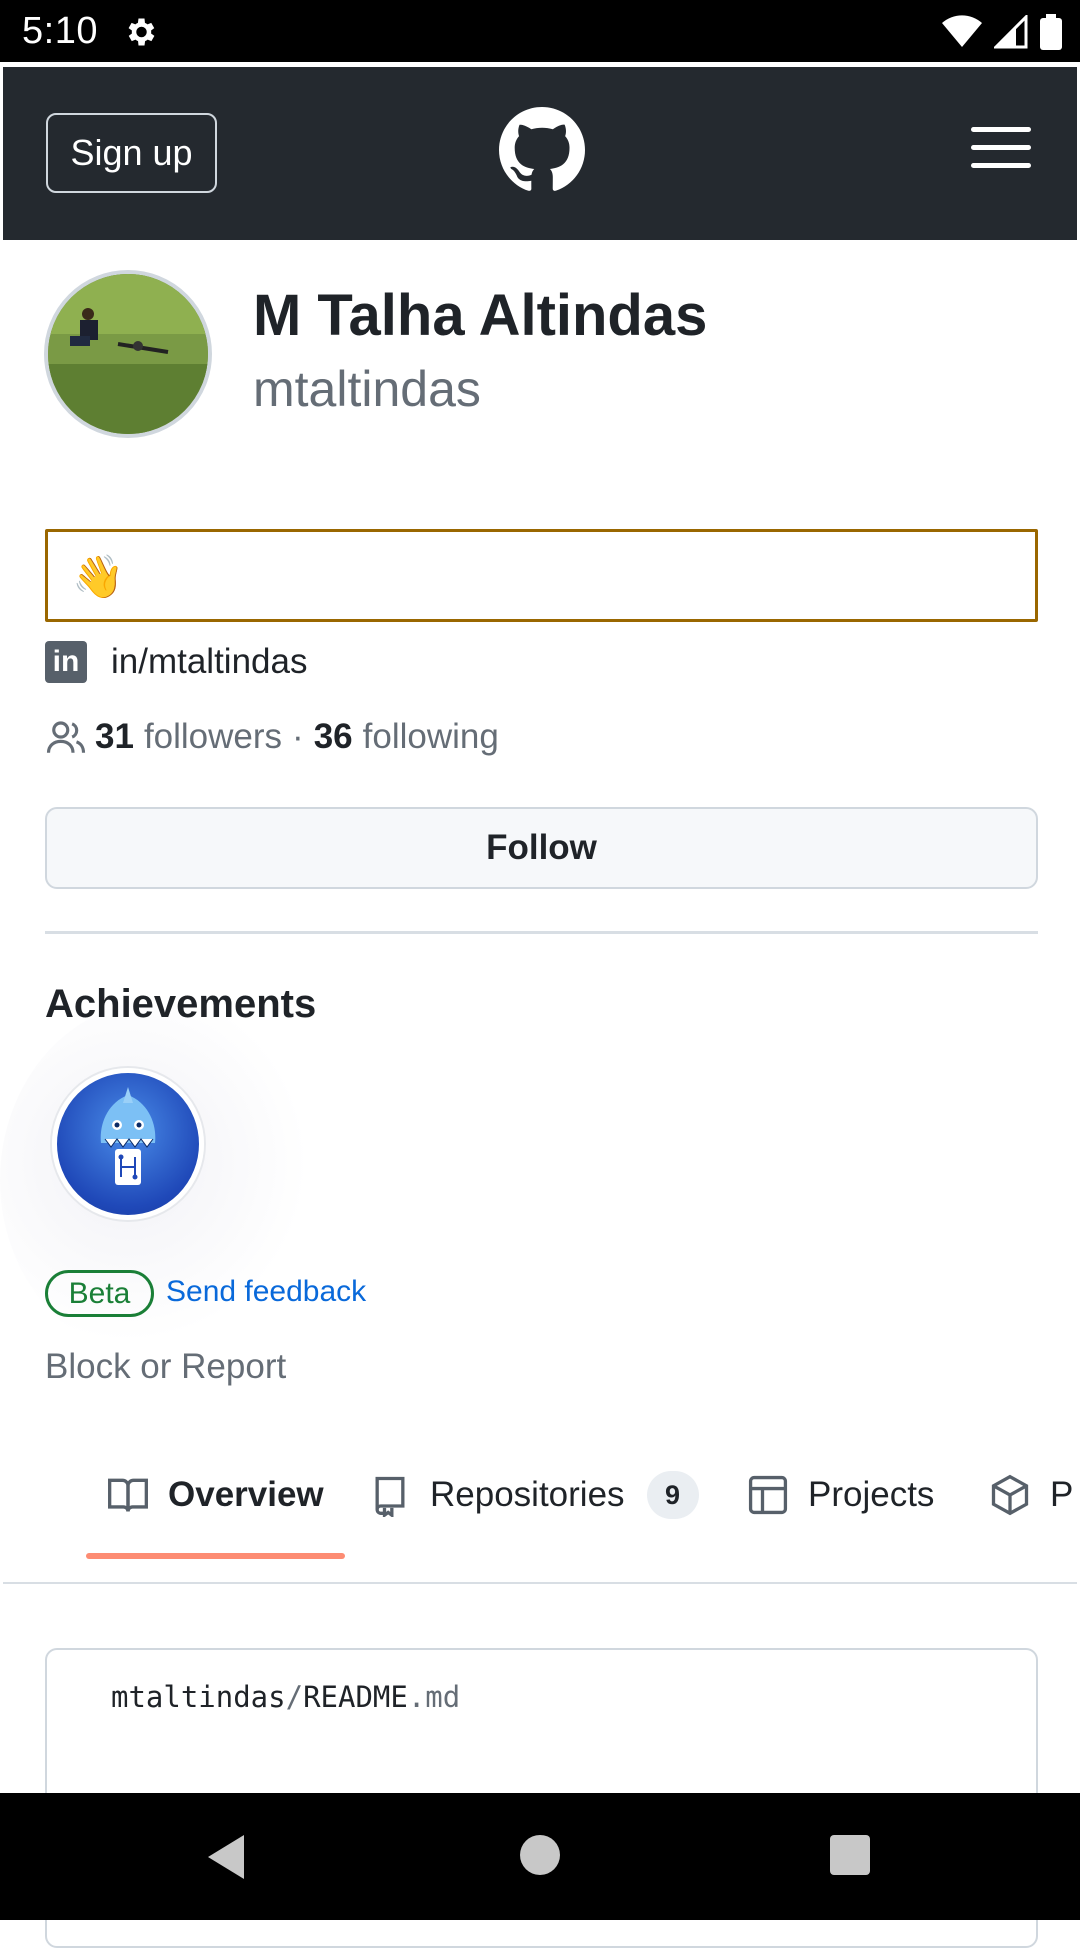  I want to click on avatar-image, so click(128, 354).